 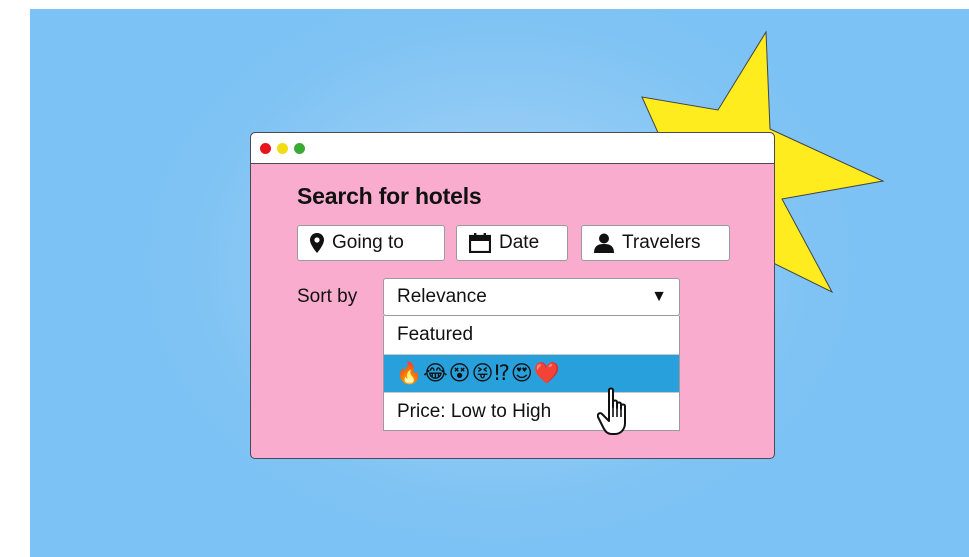 What do you see at coordinates (531, 335) in the screenshot?
I see `sort-option-featured: Featured` at bounding box center [531, 335].